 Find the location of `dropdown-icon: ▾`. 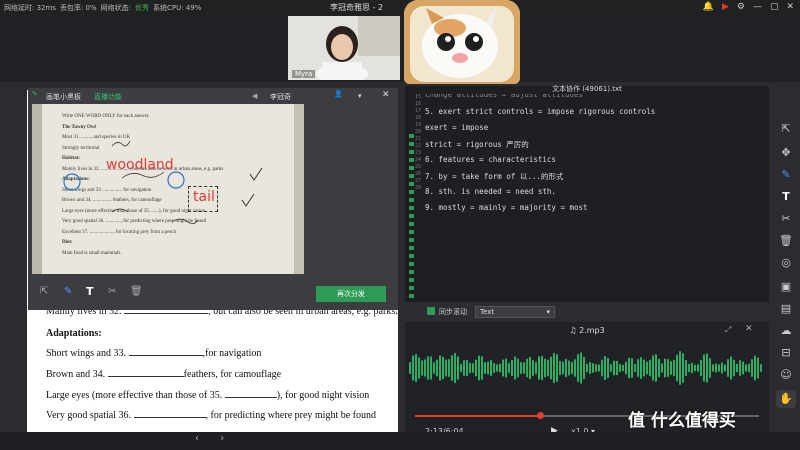

dropdown-icon: ▾ is located at coordinates (360, 96).